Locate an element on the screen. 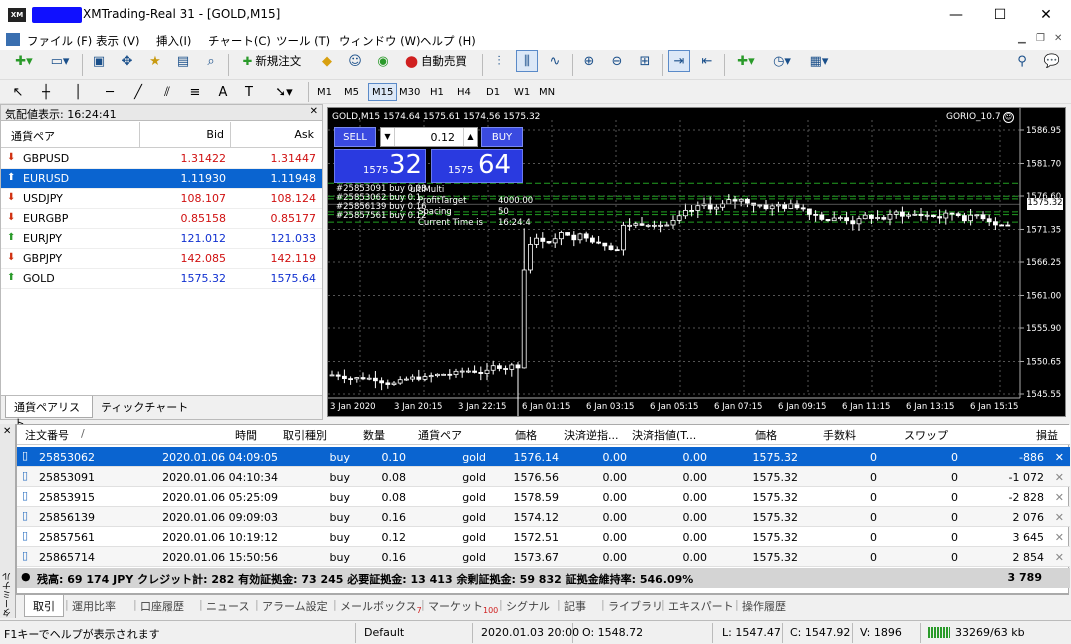 The image size is (1071, 644). tf-m1: M1 is located at coordinates (324, 92).